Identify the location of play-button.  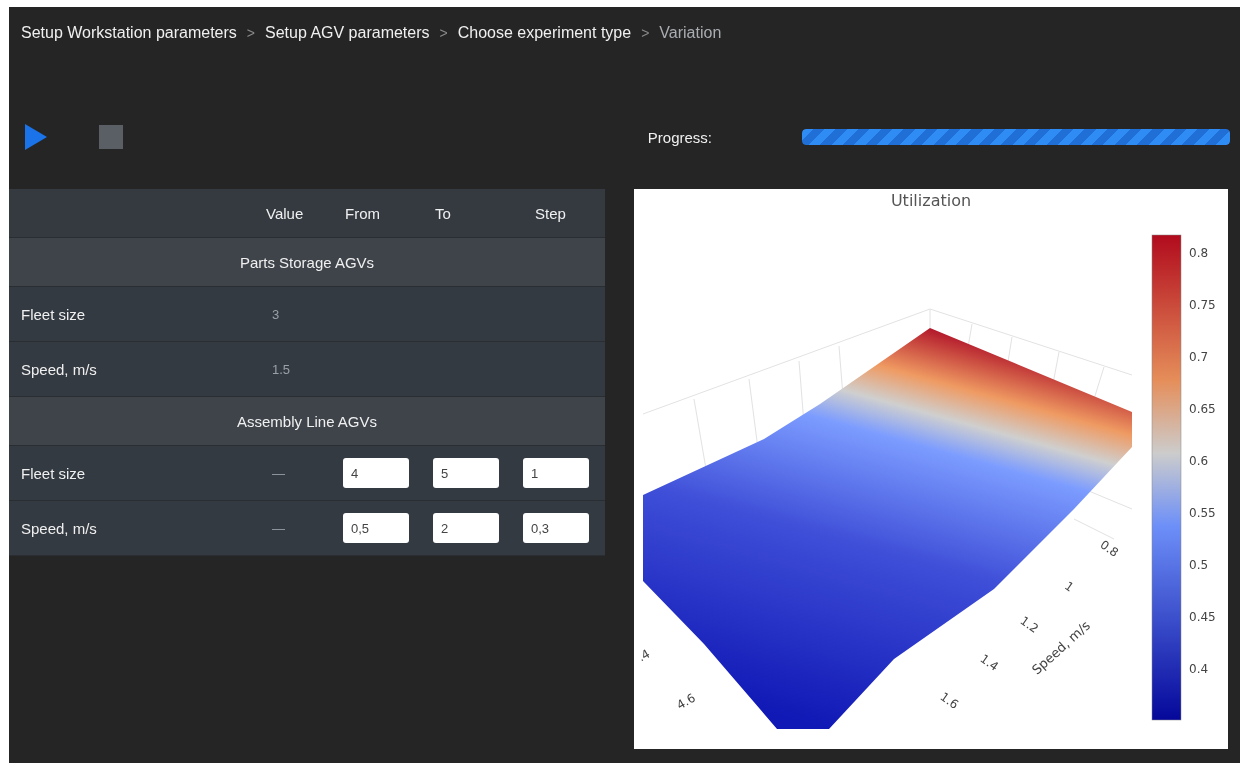
(36, 137).